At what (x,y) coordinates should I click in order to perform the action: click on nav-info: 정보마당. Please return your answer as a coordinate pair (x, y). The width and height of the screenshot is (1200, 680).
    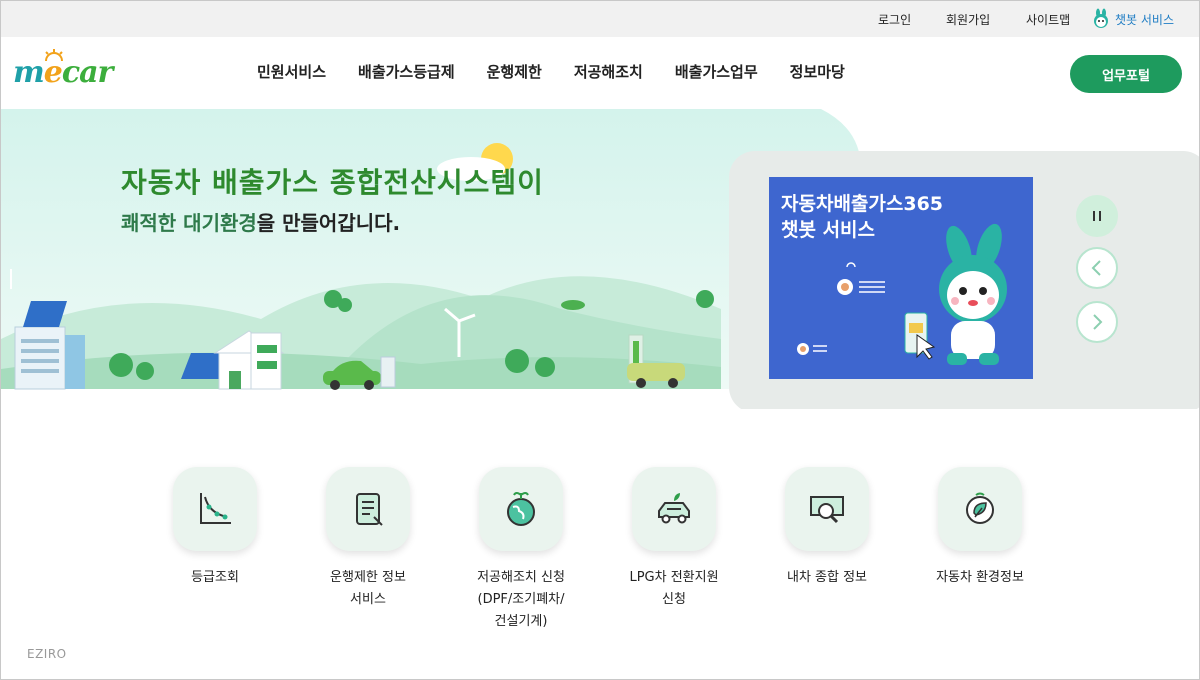
    Looking at the image, I should click on (817, 71).